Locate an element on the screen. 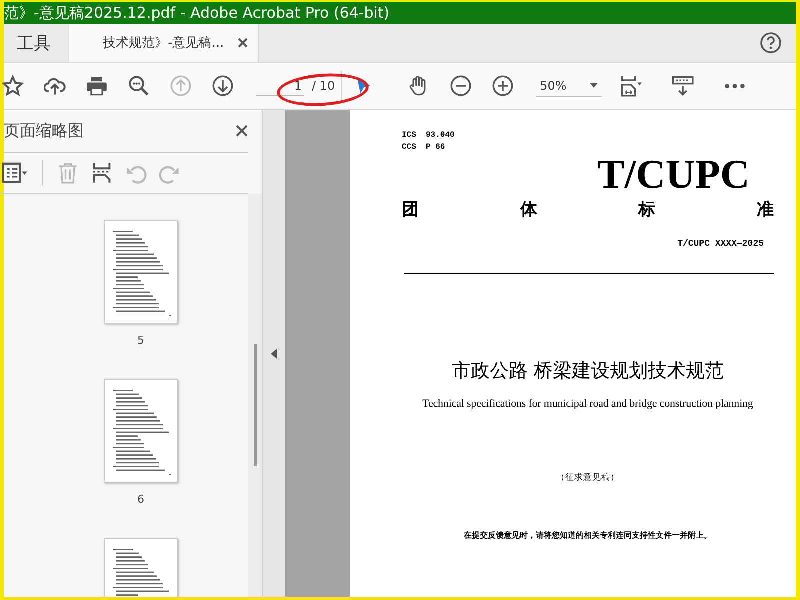  page-total: / 10 is located at coordinates (324, 86).